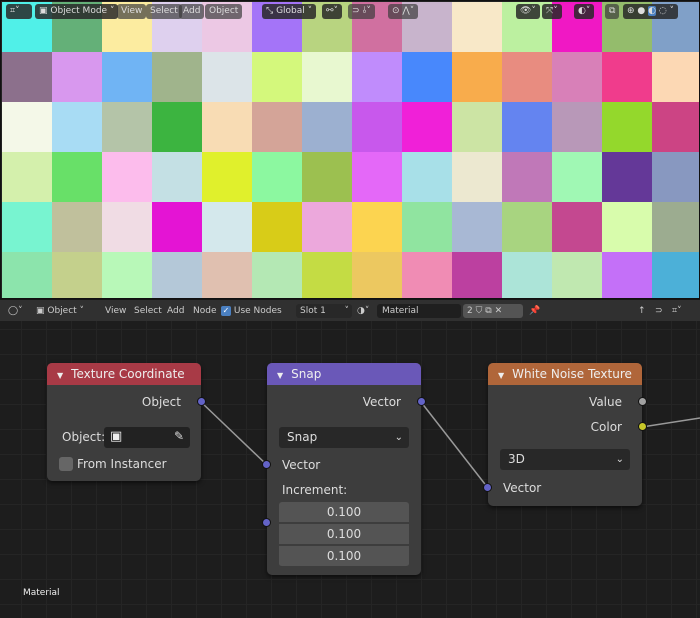 The height and width of the screenshot is (618, 700). What do you see at coordinates (205, 311) in the screenshot?
I see `menu-node: Node` at bounding box center [205, 311].